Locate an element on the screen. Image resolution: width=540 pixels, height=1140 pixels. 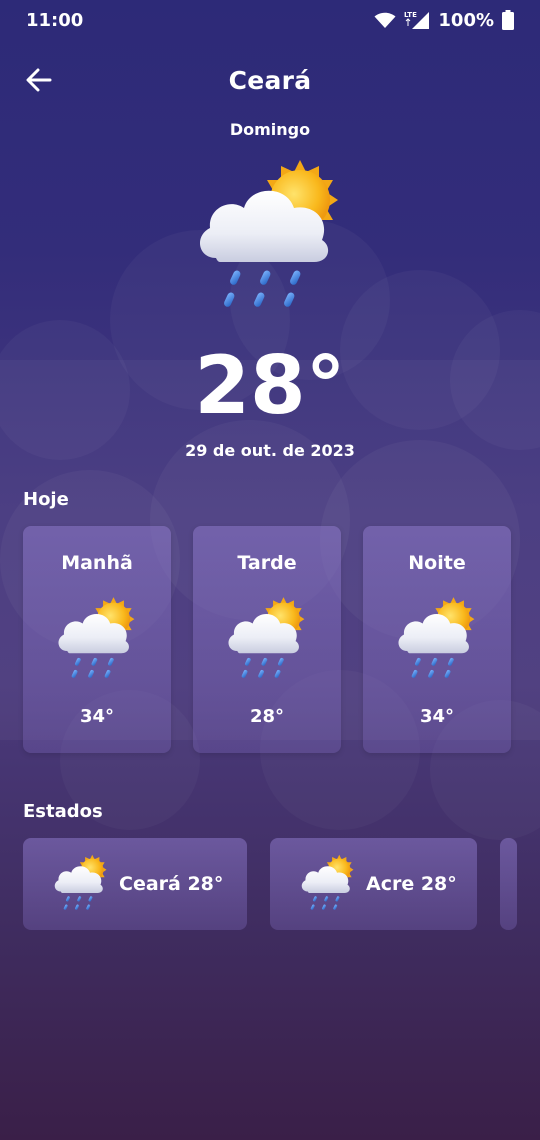
battery-percent: 100% is located at coordinates (466, 20).